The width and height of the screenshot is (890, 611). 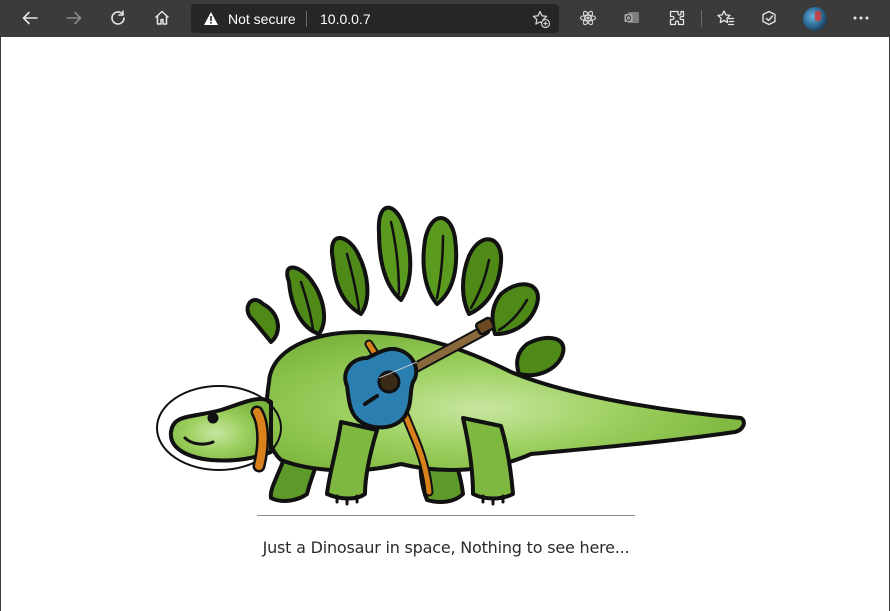 I want to click on extensions-icon, so click(x=677, y=18).